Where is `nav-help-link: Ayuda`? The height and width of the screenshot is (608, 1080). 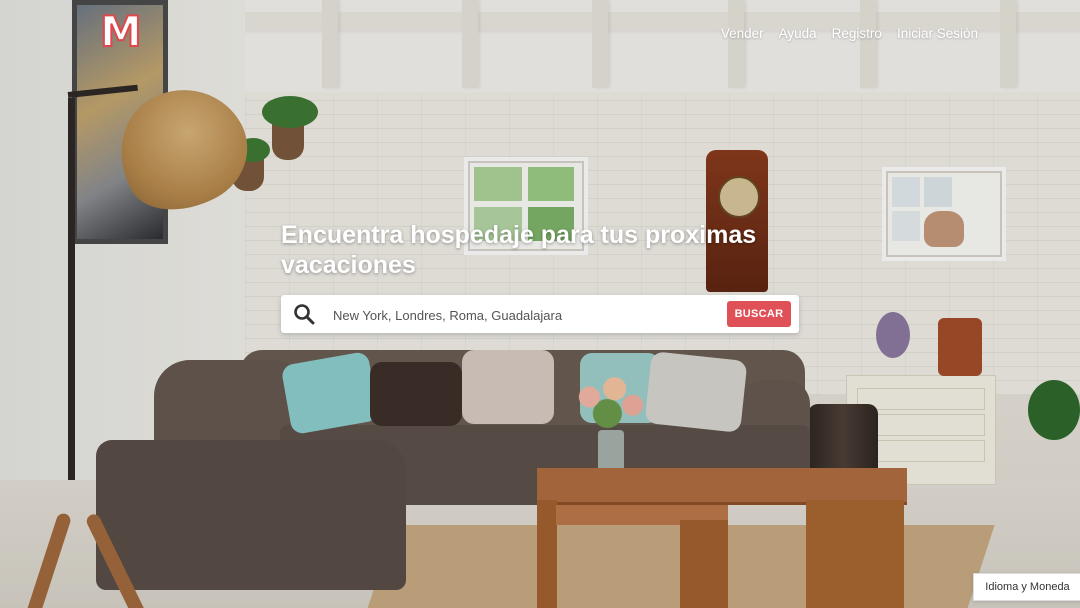
nav-help-link: Ayuda is located at coordinates (798, 33).